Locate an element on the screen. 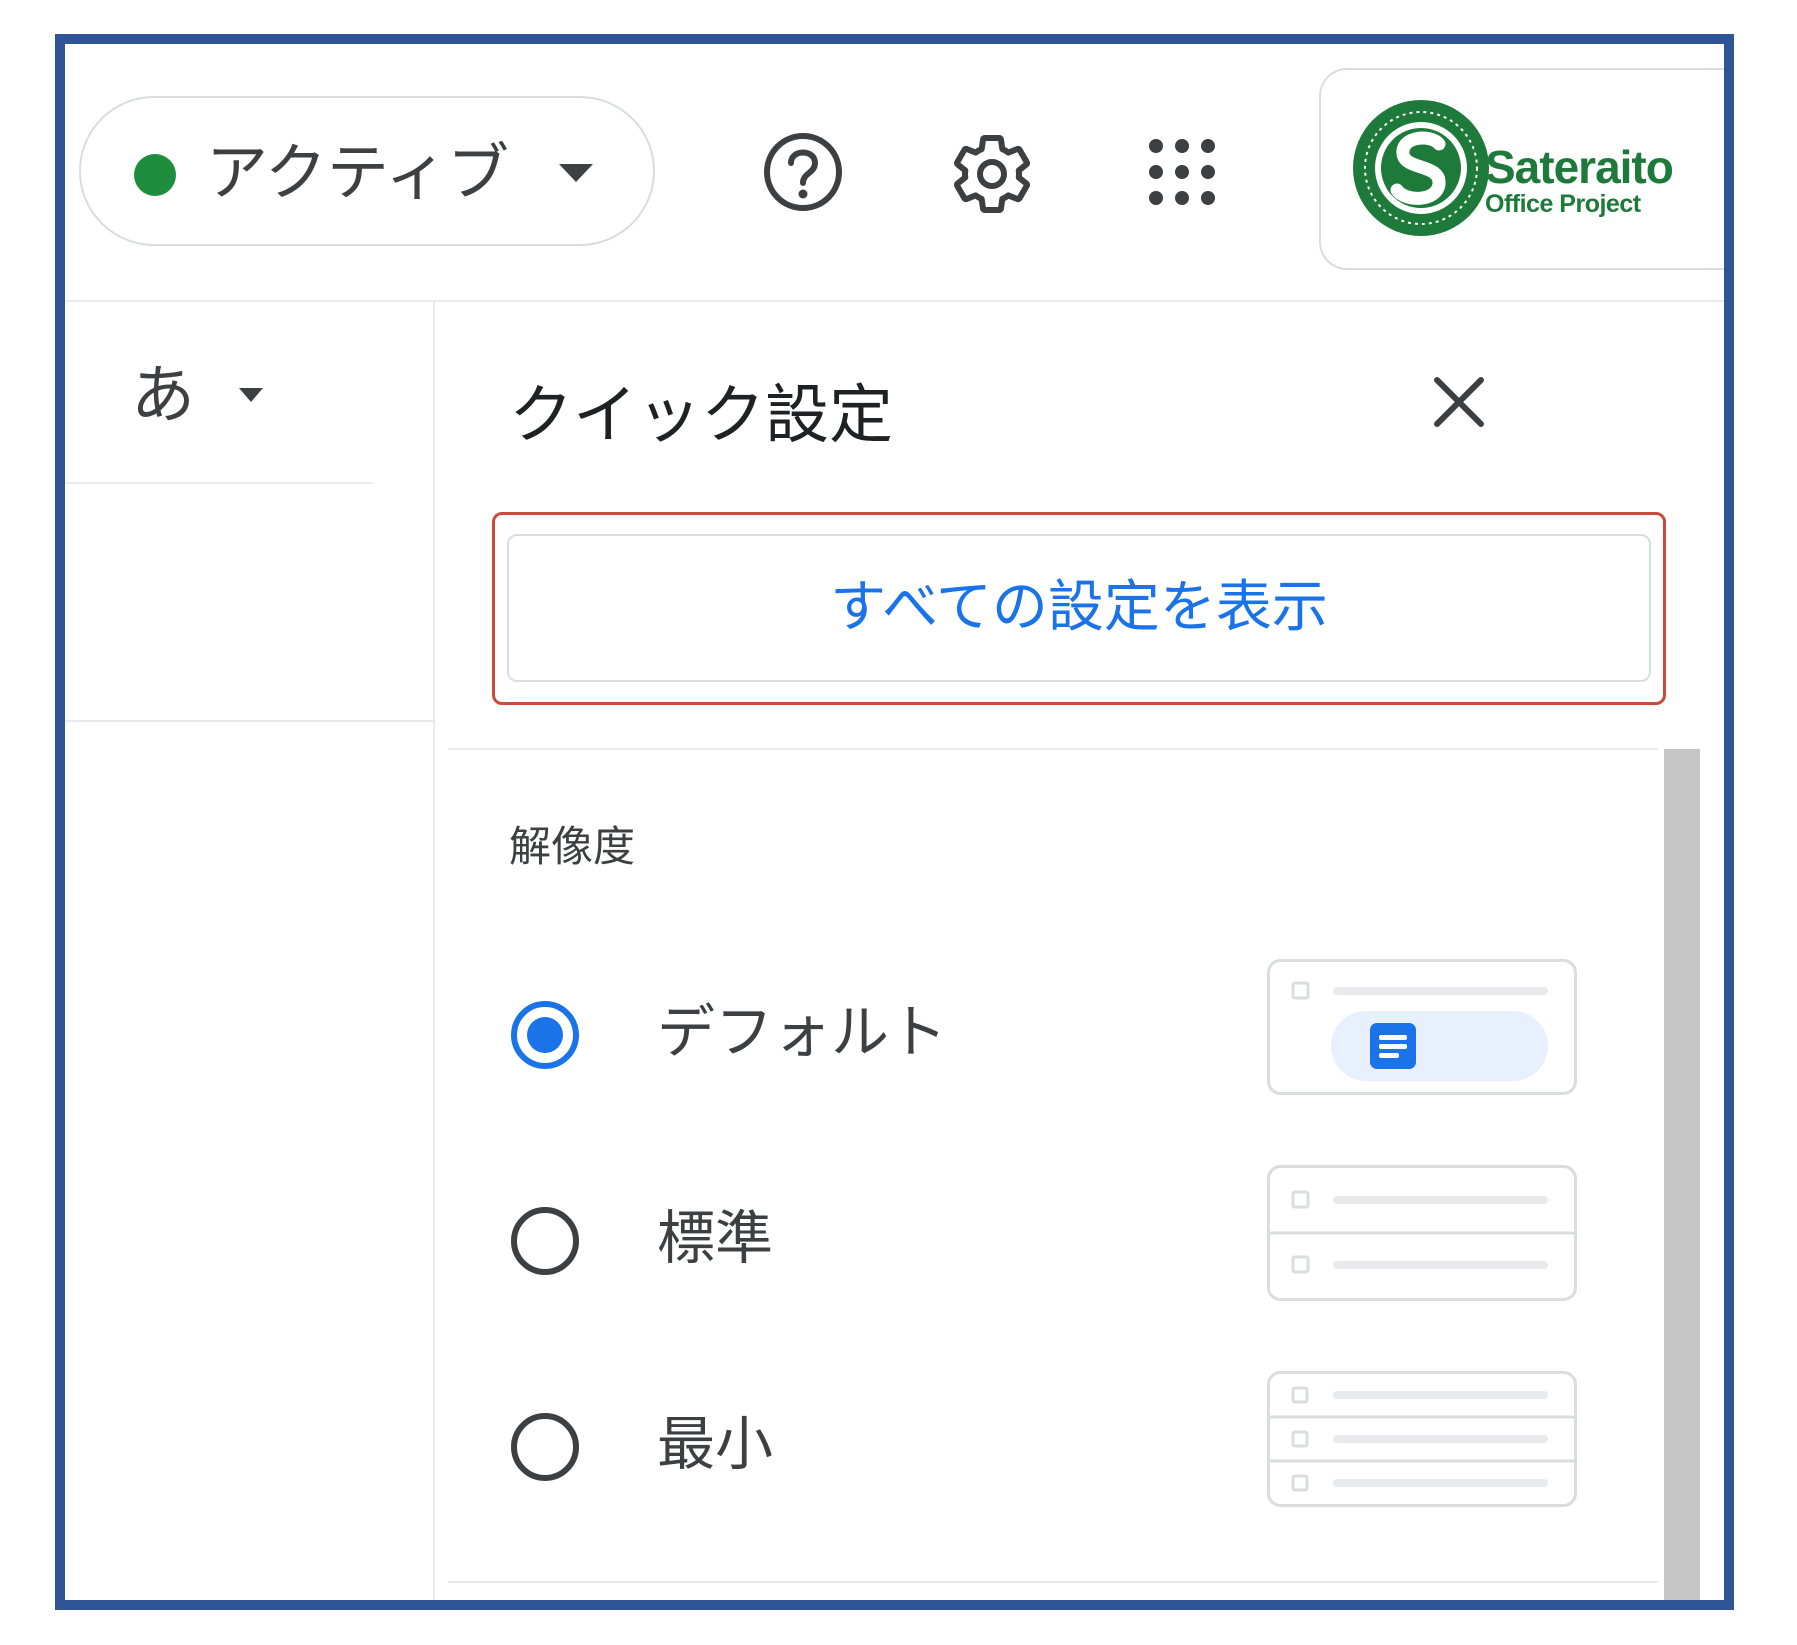 The width and height of the screenshot is (1797, 1645). input-tools-label: あ is located at coordinates (163, 396).